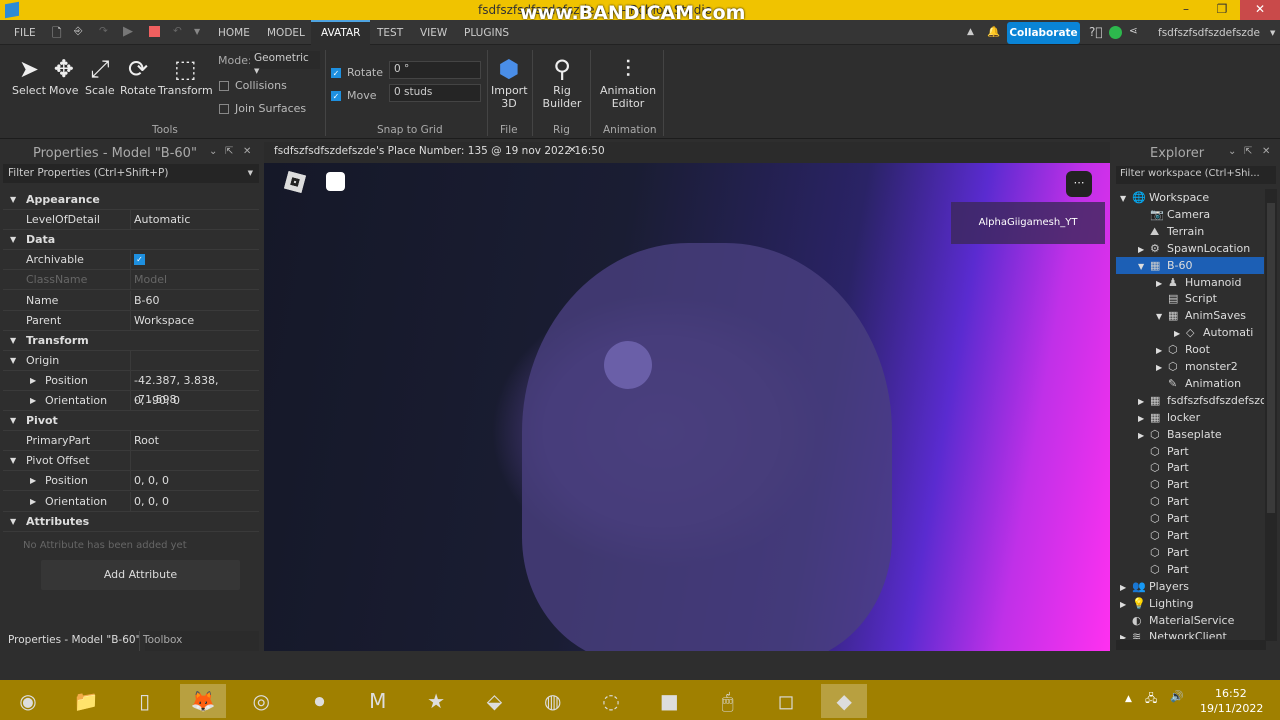 The height and width of the screenshot is (720, 1280). I want to click on explorer-item: ▤ Script, so click(1190, 298).